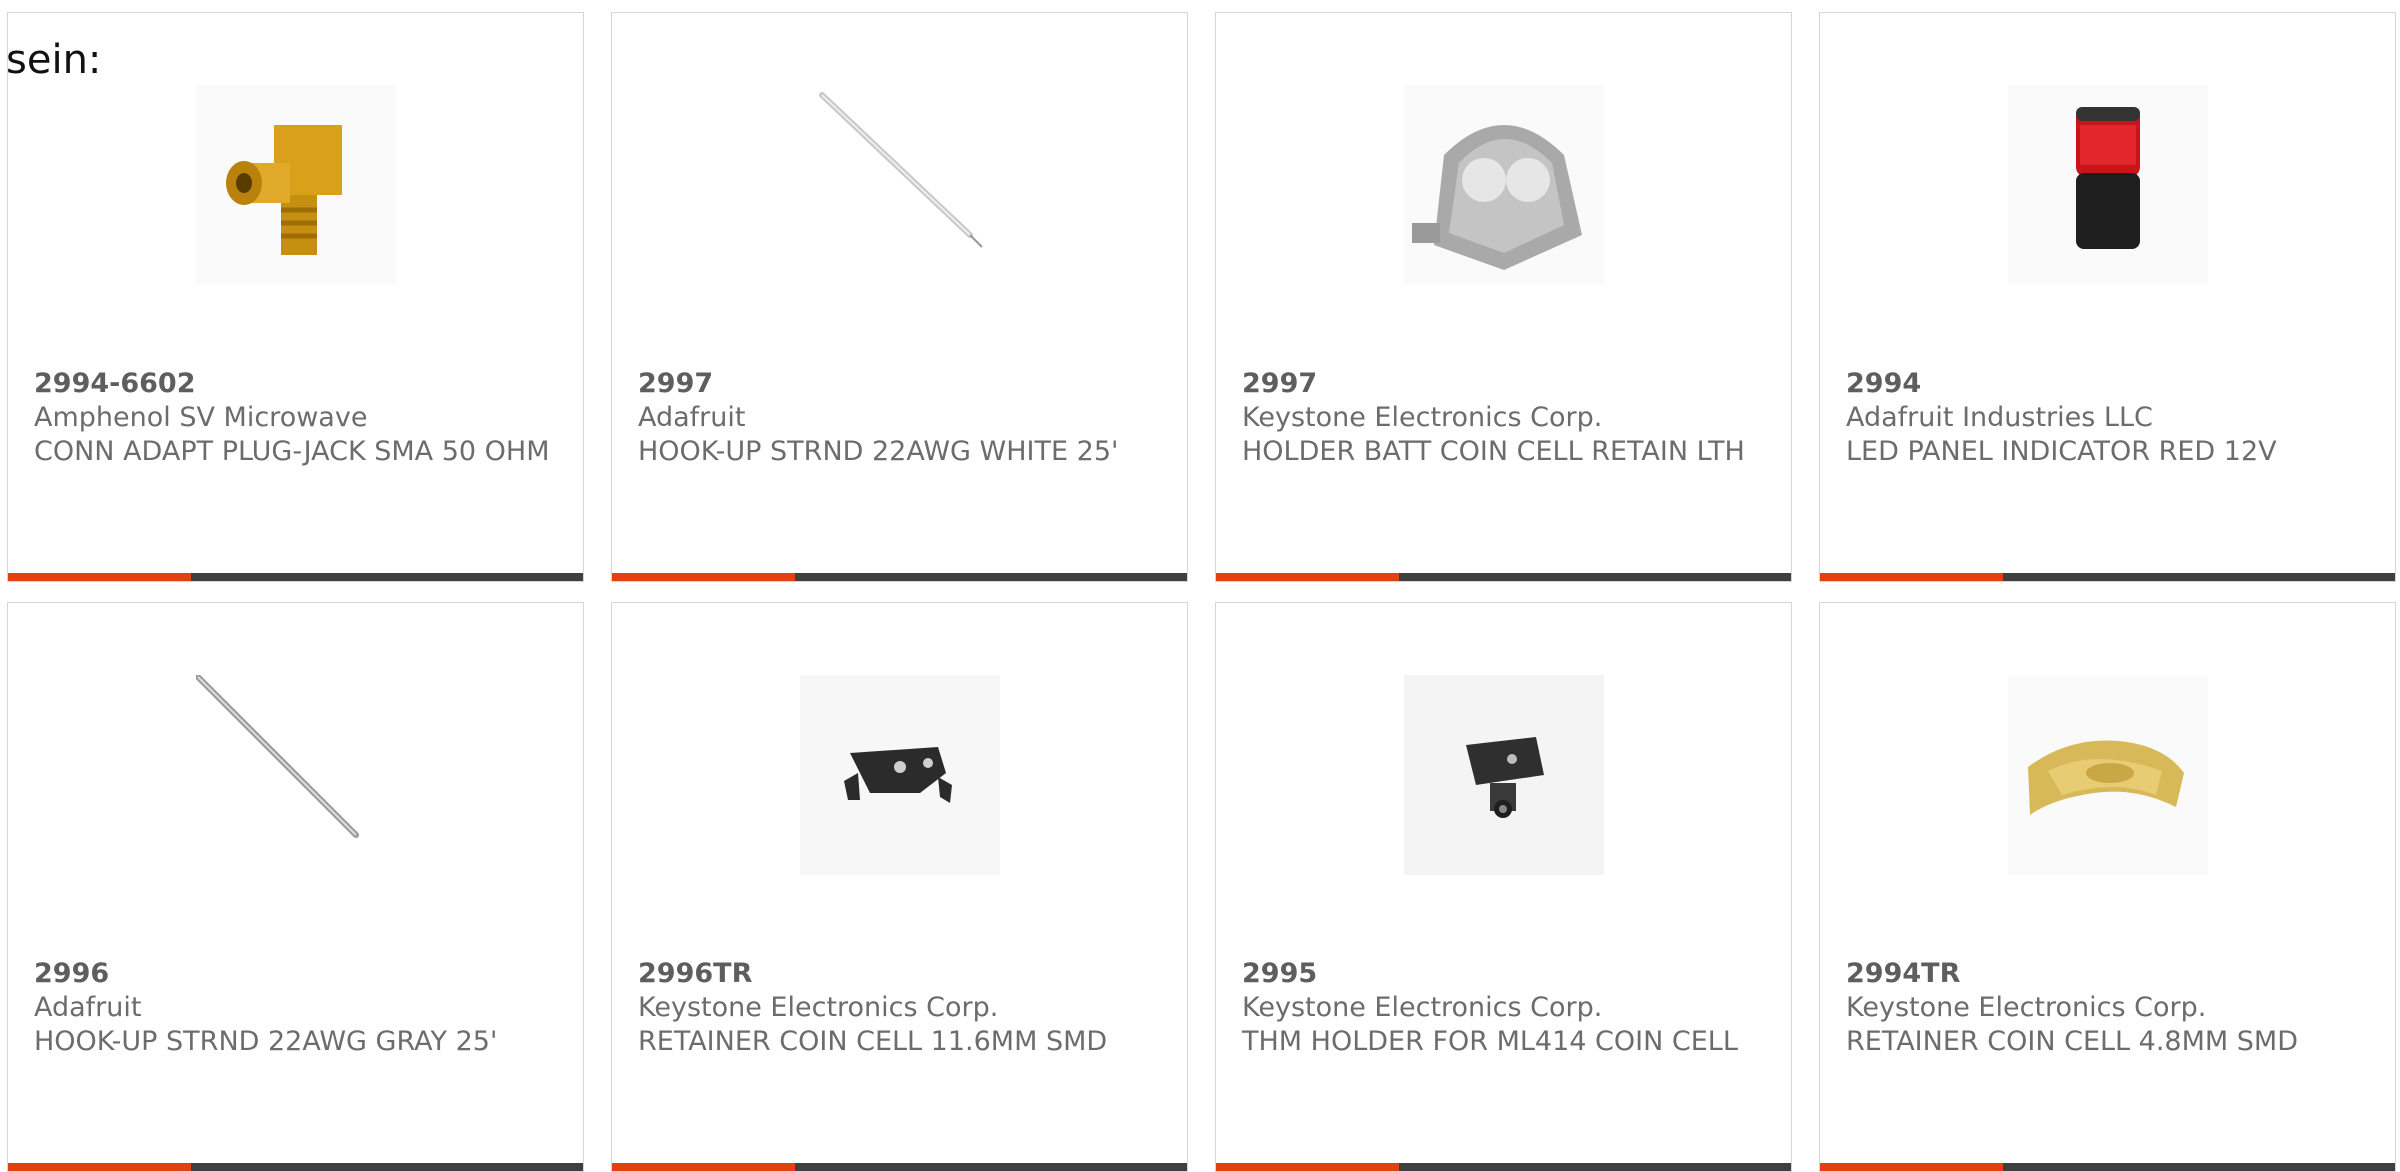  Describe the element at coordinates (2072, 1041) in the screenshot. I see `description: RETAINER COIN CELL 4.8MM SMD` at that location.